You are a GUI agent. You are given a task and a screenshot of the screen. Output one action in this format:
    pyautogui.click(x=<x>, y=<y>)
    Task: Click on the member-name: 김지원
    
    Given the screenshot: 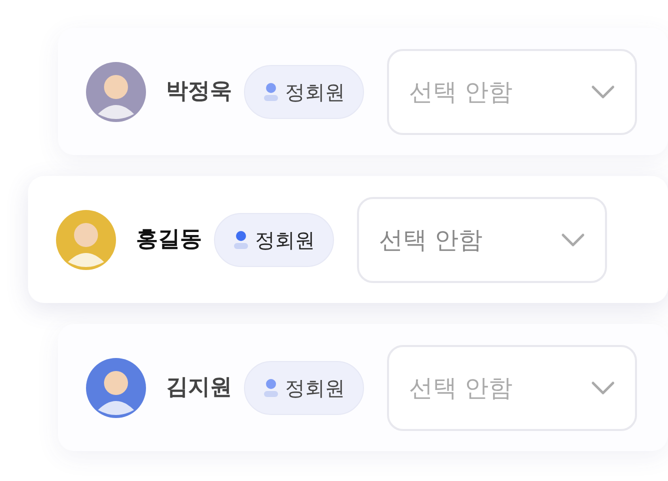 What is the action you would take?
    pyautogui.click(x=199, y=388)
    